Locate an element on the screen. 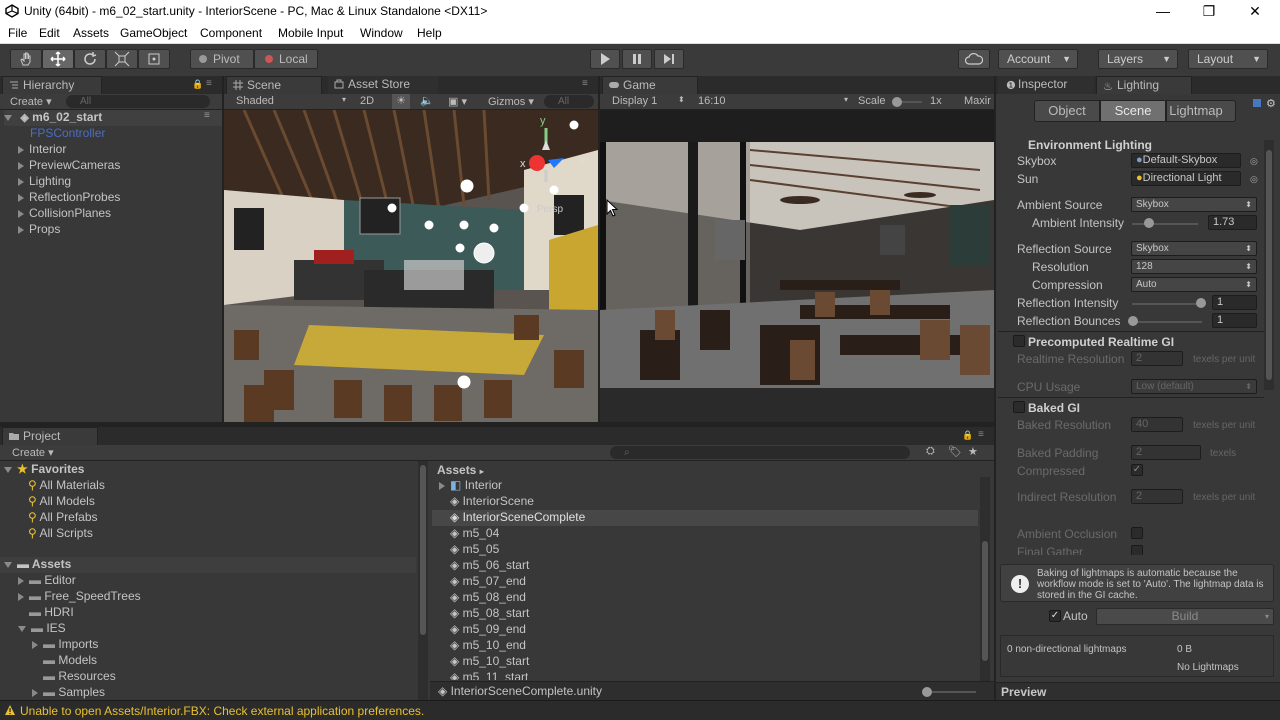  reflection-intensity-field: 1 is located at coordinates (1234, 302).